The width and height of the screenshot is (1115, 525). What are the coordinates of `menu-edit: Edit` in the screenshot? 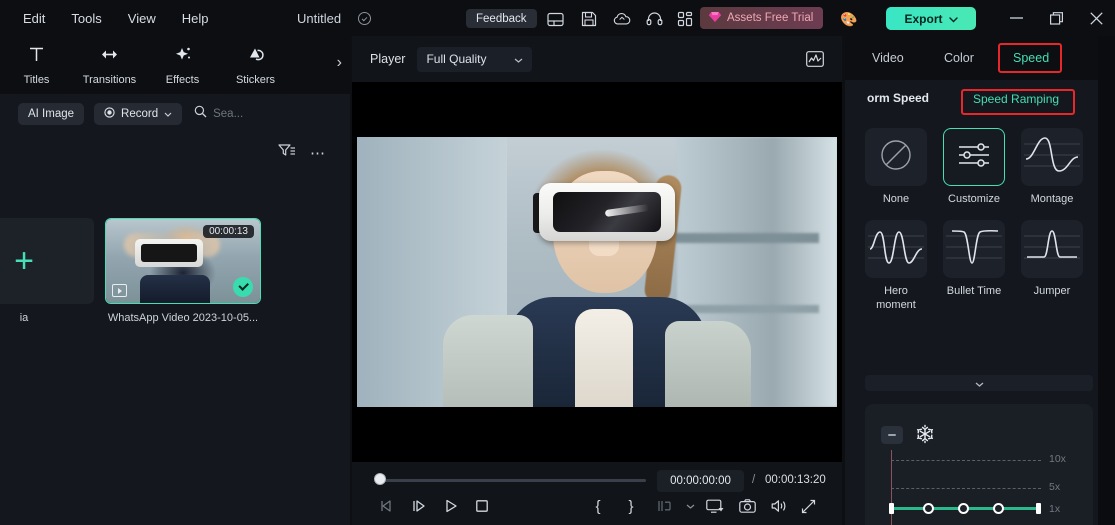 It's located at (34, 18).